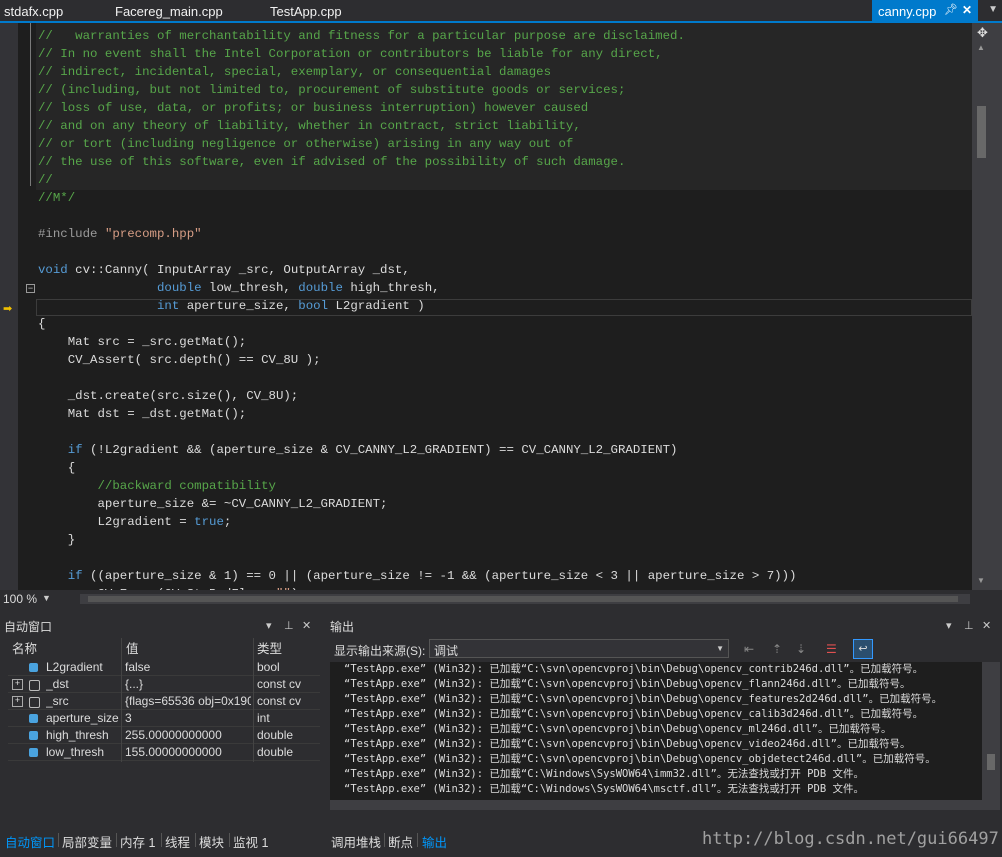  I want to click on table-row: aperture_size 3 int, so click(164, 718).